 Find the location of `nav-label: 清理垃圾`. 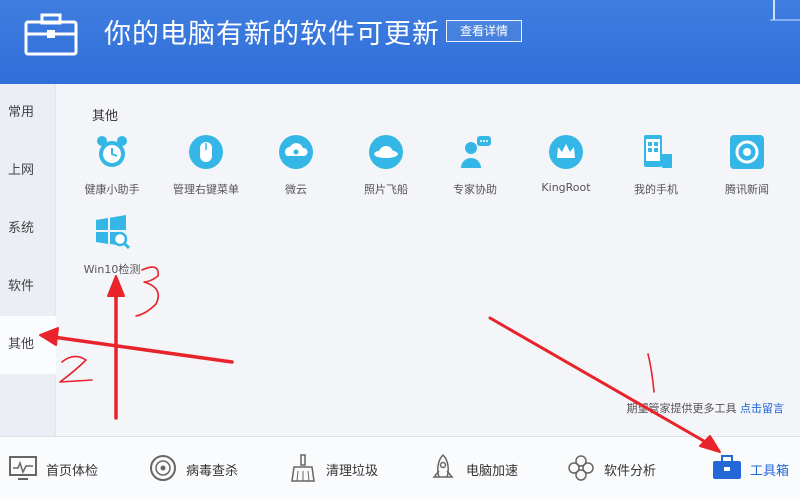

nav-label: 清理垃圾 is located at coordinates (352, 471).